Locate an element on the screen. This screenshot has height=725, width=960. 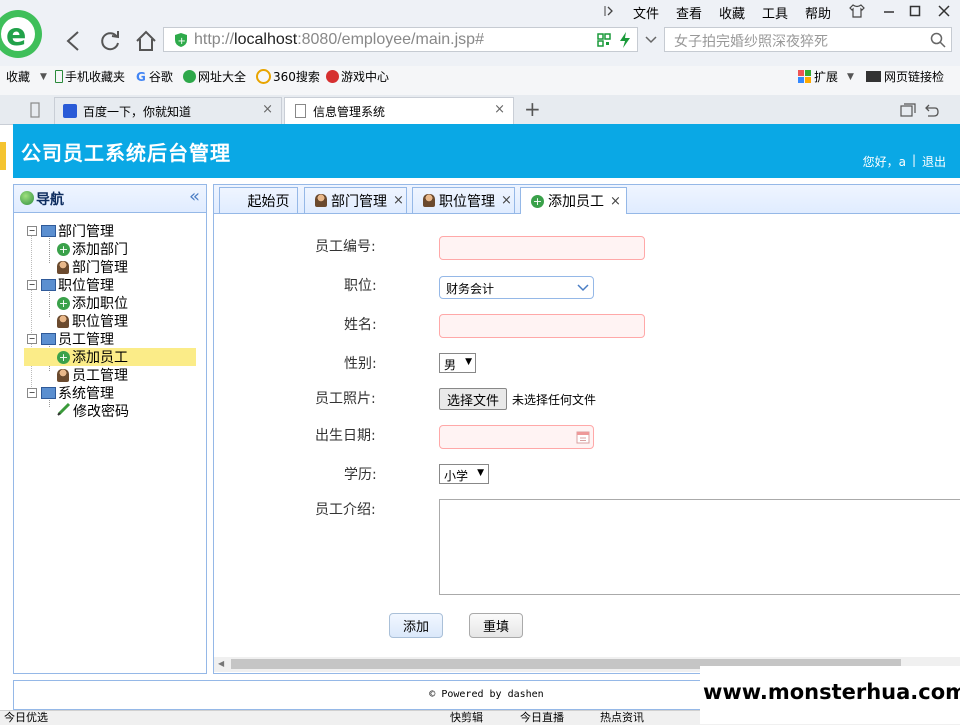
left-edge-marker is located at coordinates (3, 156).